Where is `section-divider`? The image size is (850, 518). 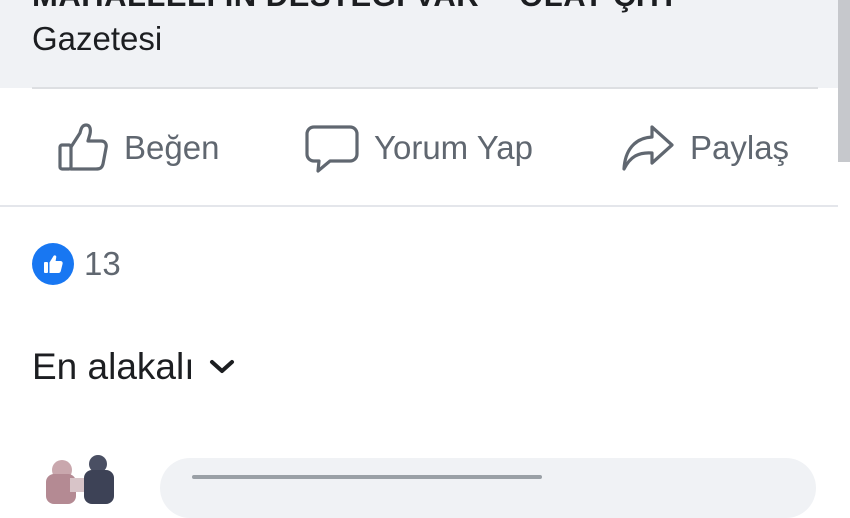 section-divider is located at coordinates (419, 206).